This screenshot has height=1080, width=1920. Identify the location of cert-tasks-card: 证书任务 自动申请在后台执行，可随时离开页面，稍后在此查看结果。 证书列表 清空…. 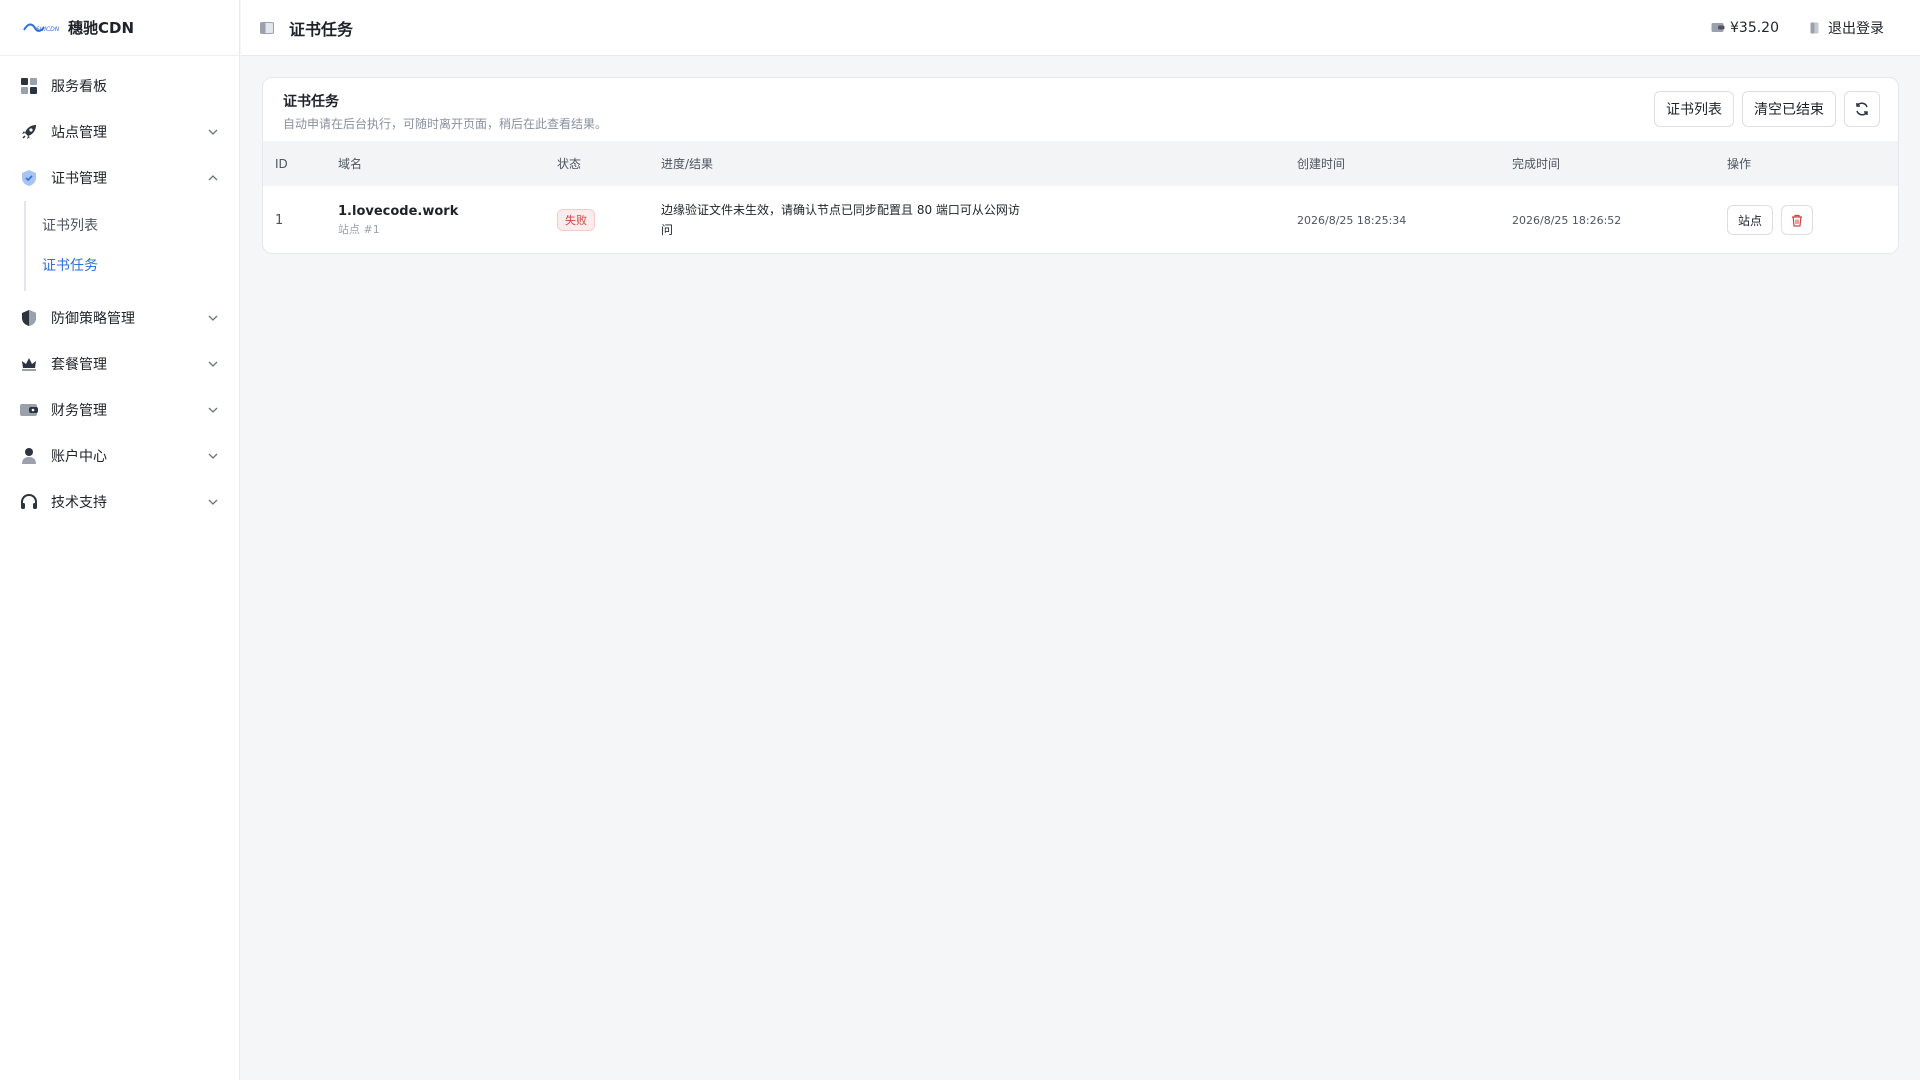
(1080, 165).